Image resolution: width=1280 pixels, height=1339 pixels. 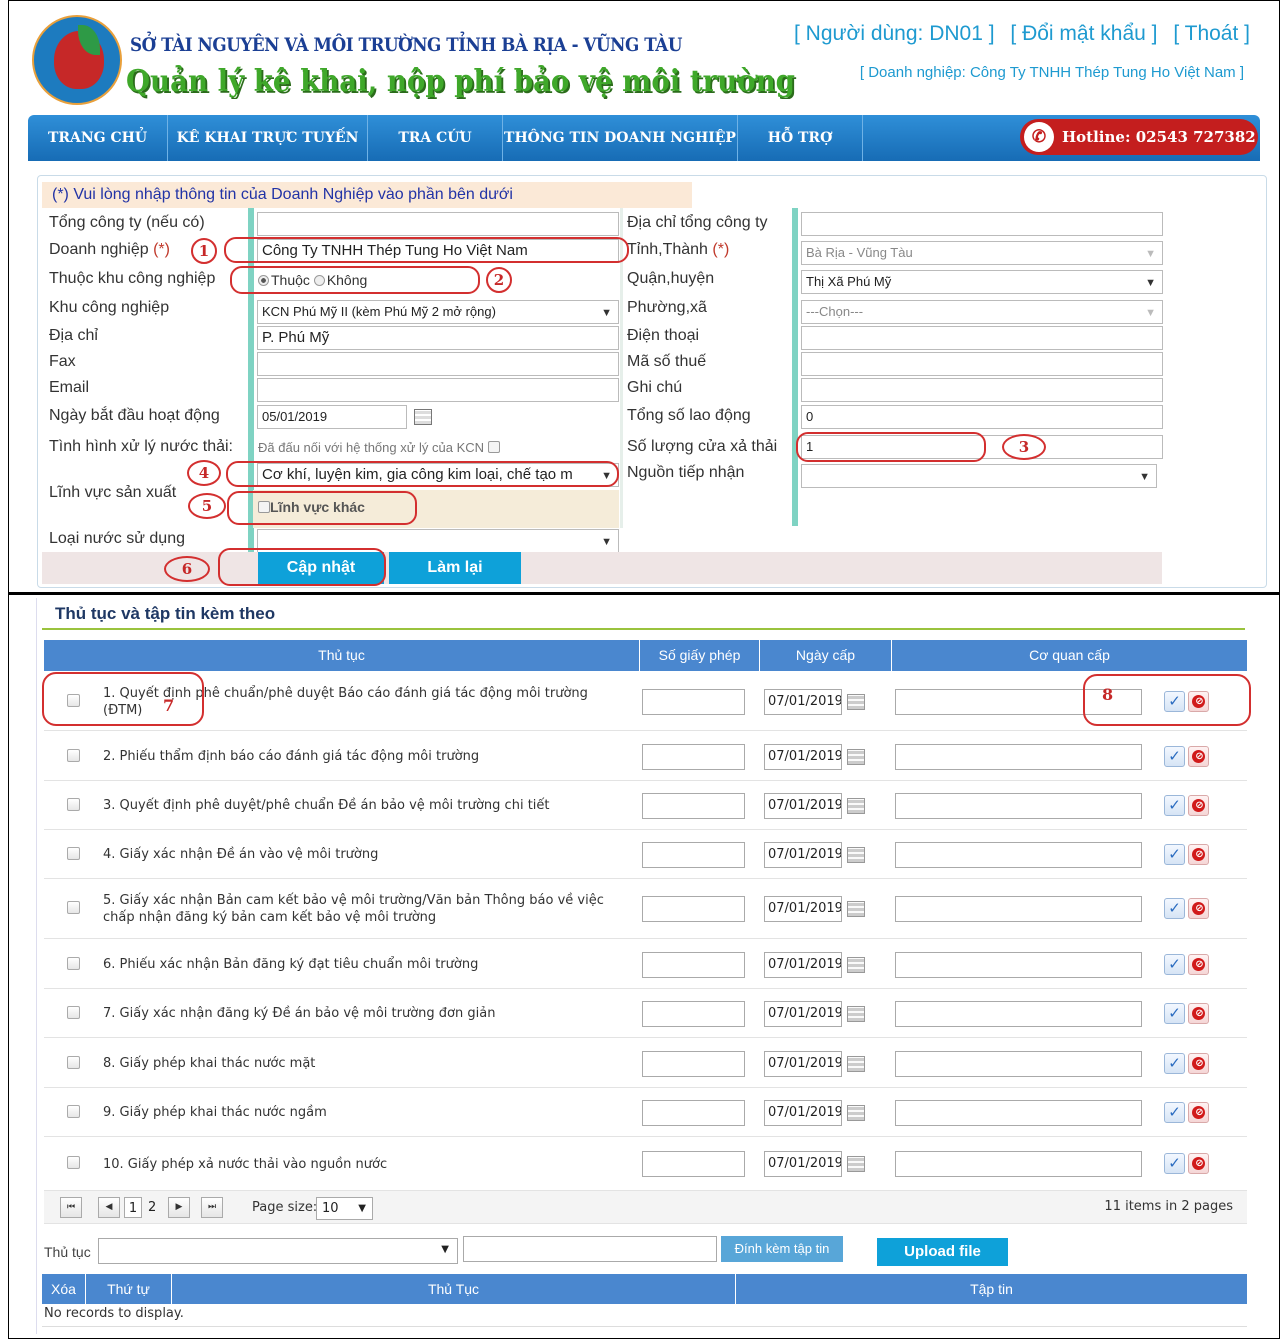 I want to click on col-ngay-cap: Ngày cấp, so click(x=826, y=655).